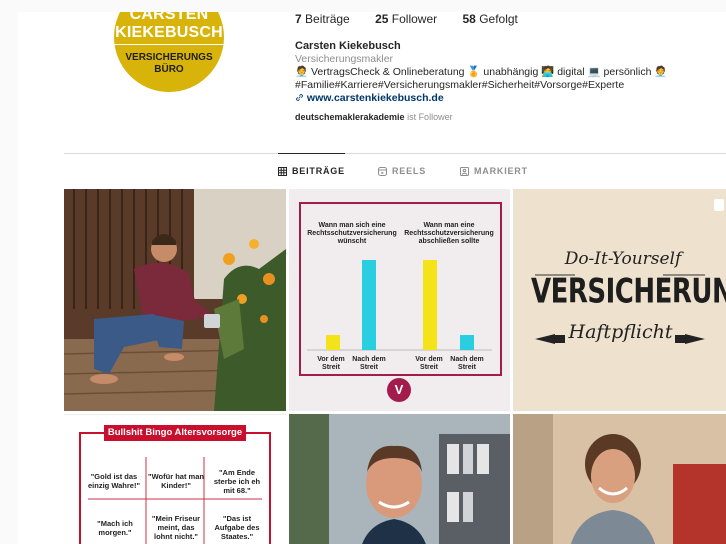 The height and width of the screenshot is (544, 726). I want to click on grid-icon, so click(282, 171).